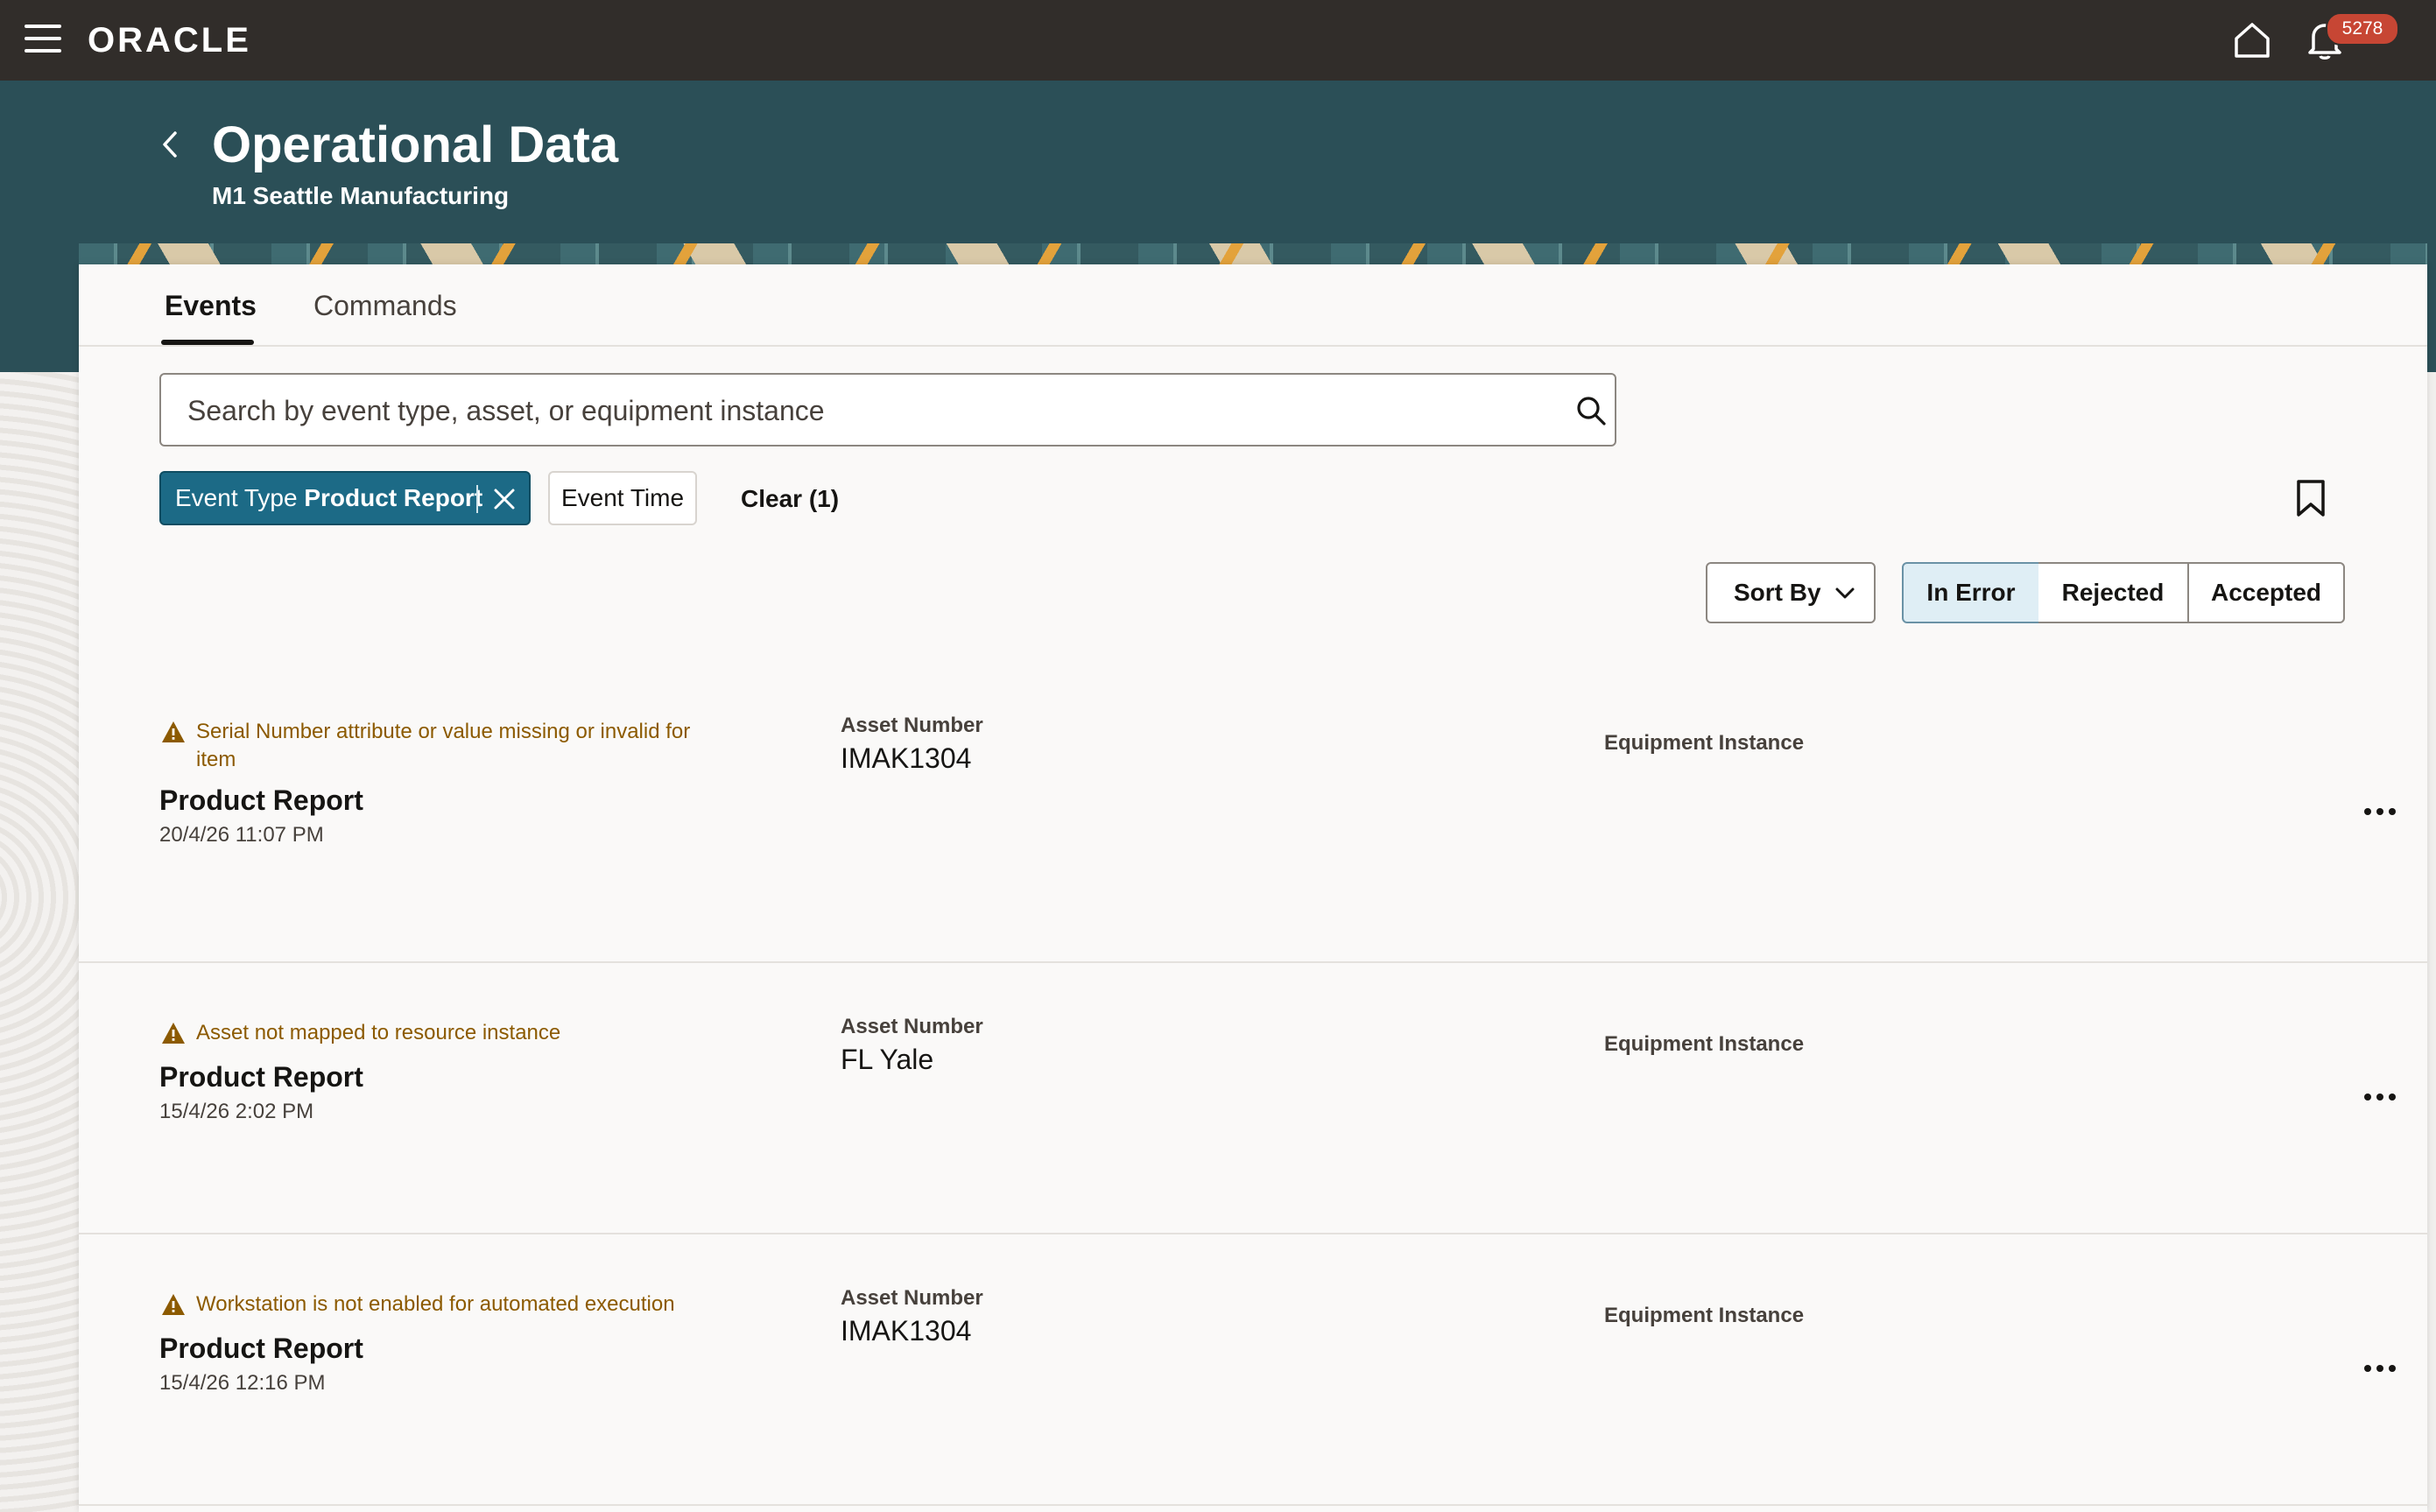 This screenshot has width=2436, height=1512. I want to click on search-box, so click(887, 410).